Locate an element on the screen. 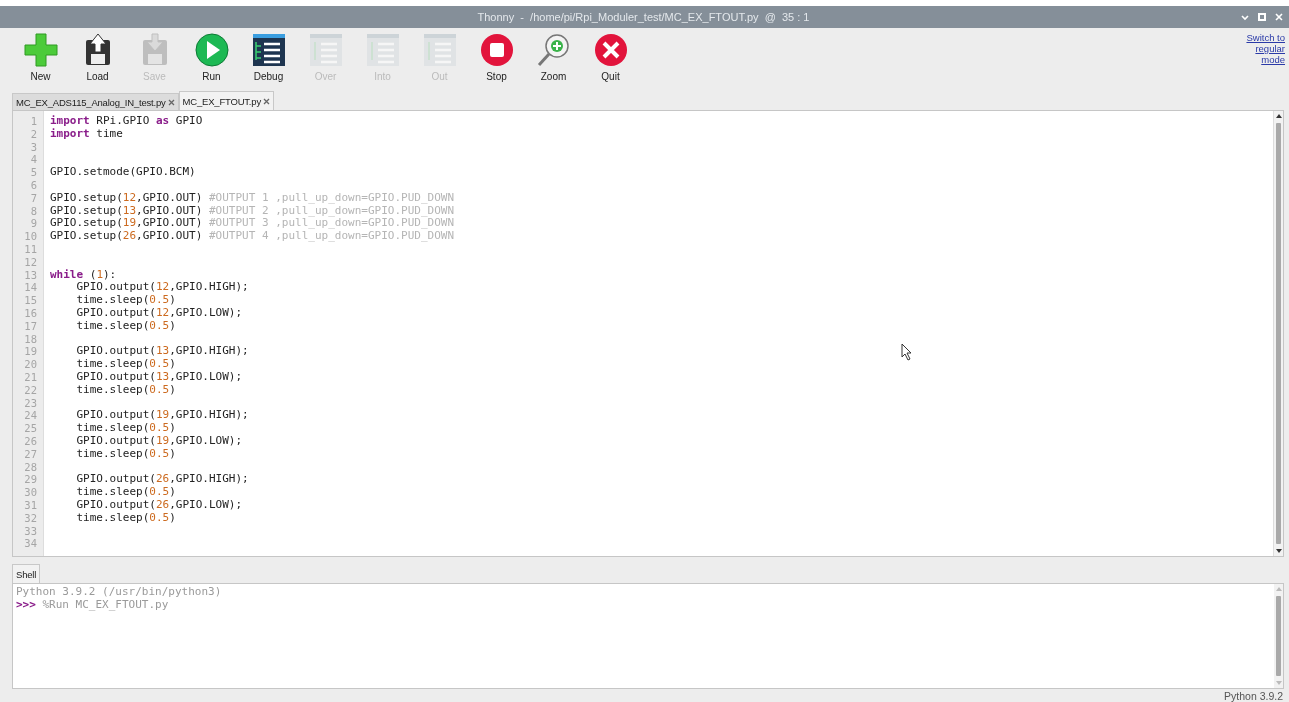  line-number: 5 is located at coordinates (33, 172).